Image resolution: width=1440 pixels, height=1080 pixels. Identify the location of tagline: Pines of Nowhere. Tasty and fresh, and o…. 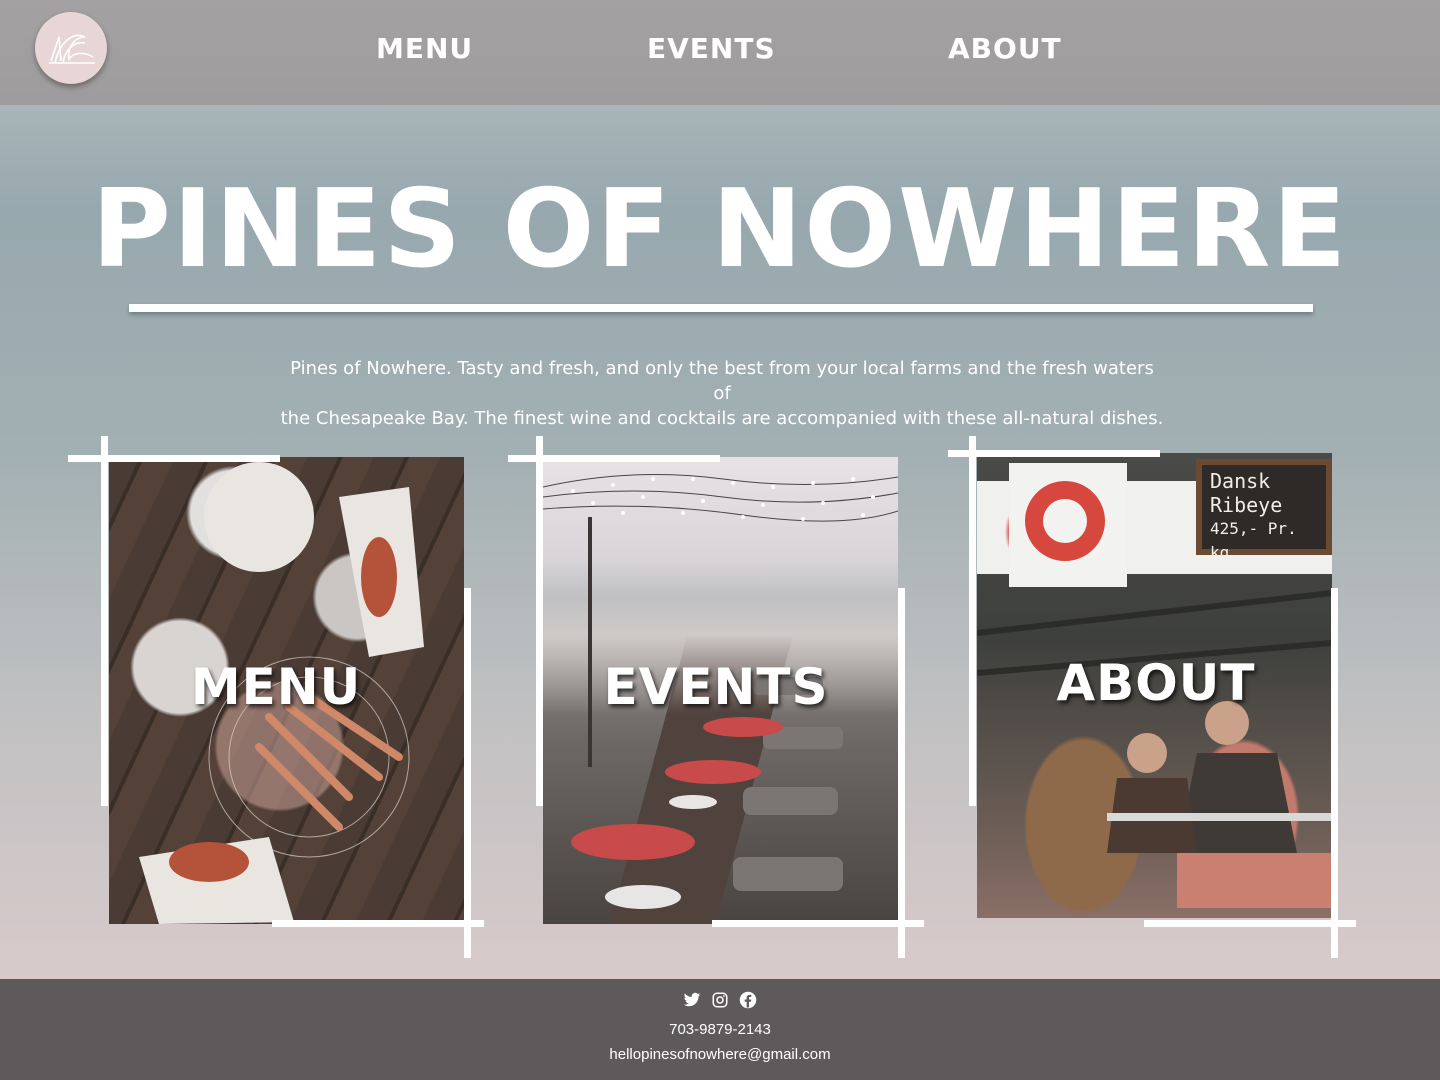
(722, 393).